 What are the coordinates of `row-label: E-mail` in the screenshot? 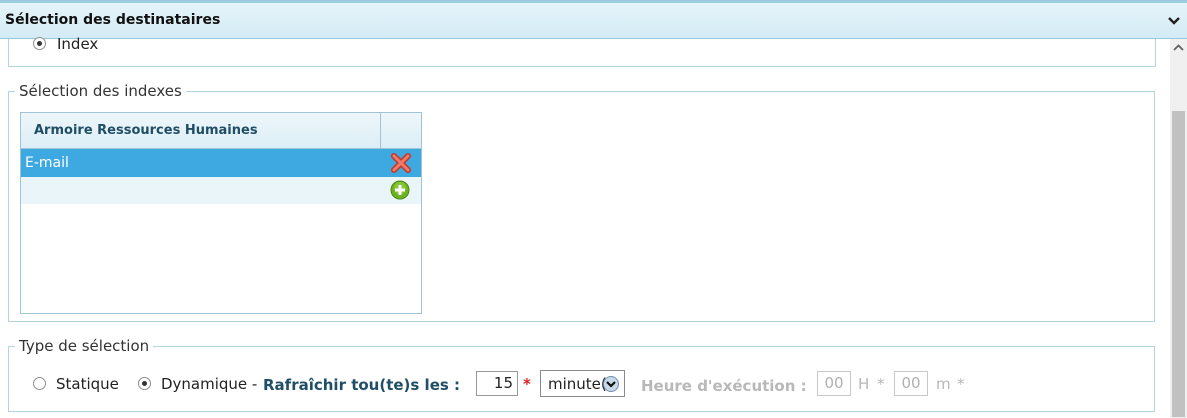 It's located at (47, 163).